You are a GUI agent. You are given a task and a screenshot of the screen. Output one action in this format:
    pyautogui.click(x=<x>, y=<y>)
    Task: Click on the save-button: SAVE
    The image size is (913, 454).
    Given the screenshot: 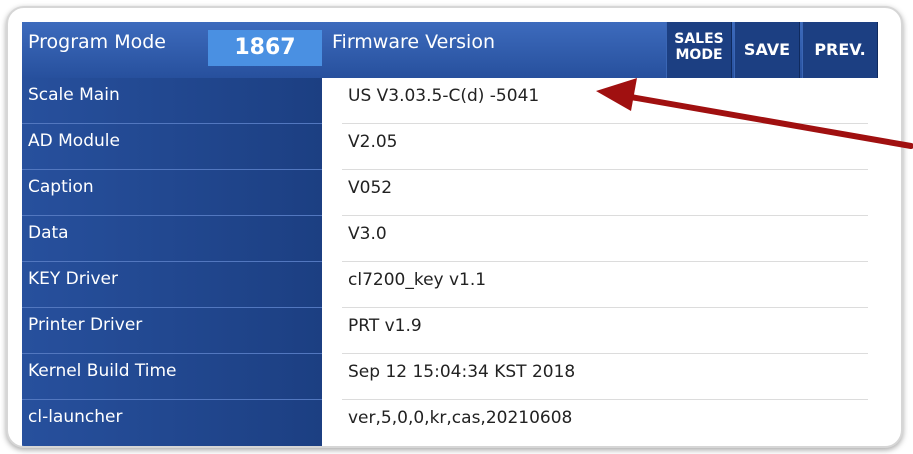 What is the action you would take?
    pyautogui.click(x=767, y=50)
    